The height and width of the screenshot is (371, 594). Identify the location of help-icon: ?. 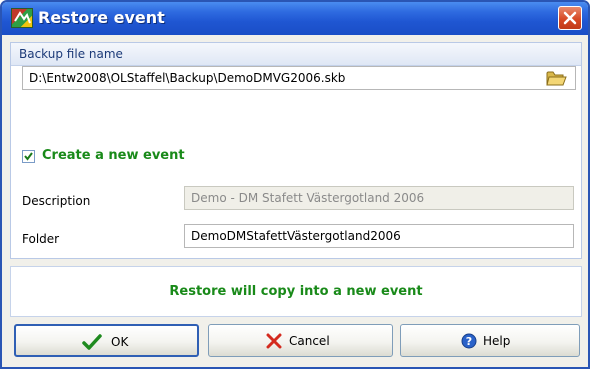
(469, 341).